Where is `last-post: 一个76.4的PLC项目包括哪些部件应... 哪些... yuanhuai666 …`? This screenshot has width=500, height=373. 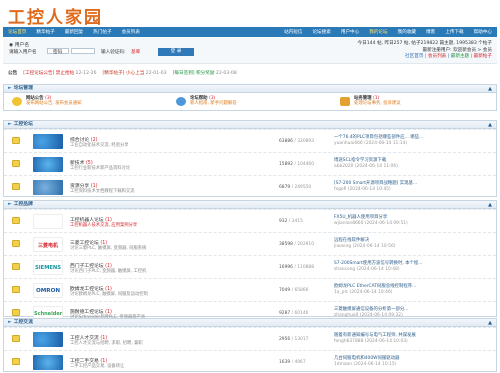 last-post: 一个76.4的PLC项目包括哪些部件应... 哪些... yuanhuai666 … is located at coordinates (378, 141).